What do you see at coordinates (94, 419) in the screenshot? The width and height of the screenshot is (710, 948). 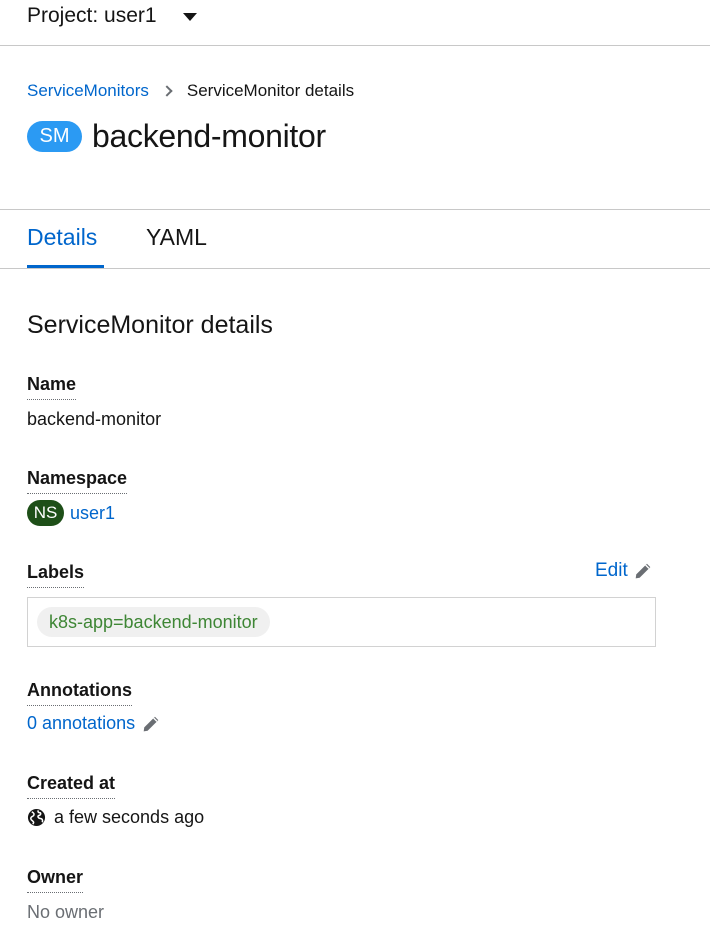 I see `name-value: backend-monitor` at bounding box center [94, 419].